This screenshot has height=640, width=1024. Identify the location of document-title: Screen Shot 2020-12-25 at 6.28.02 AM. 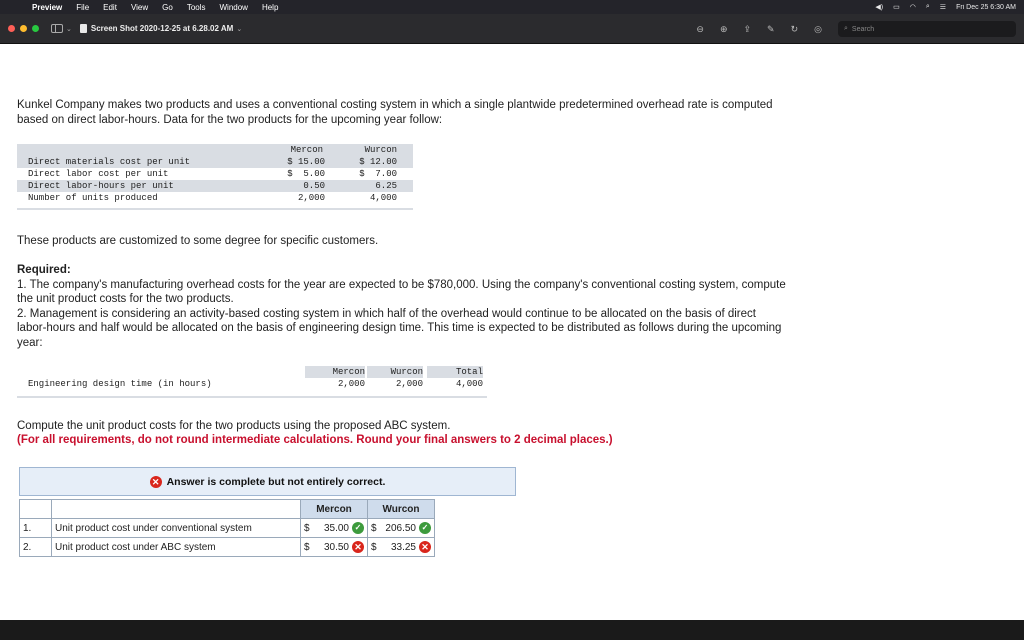
(162, 28).